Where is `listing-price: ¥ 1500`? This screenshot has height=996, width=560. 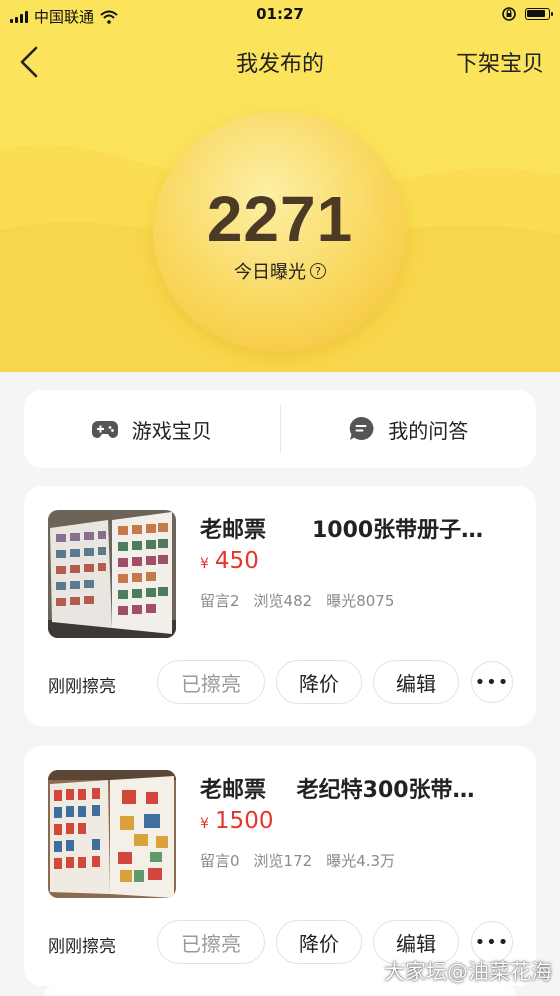
listing-price: ¥ 1500 is located at coordinates (236, 821).